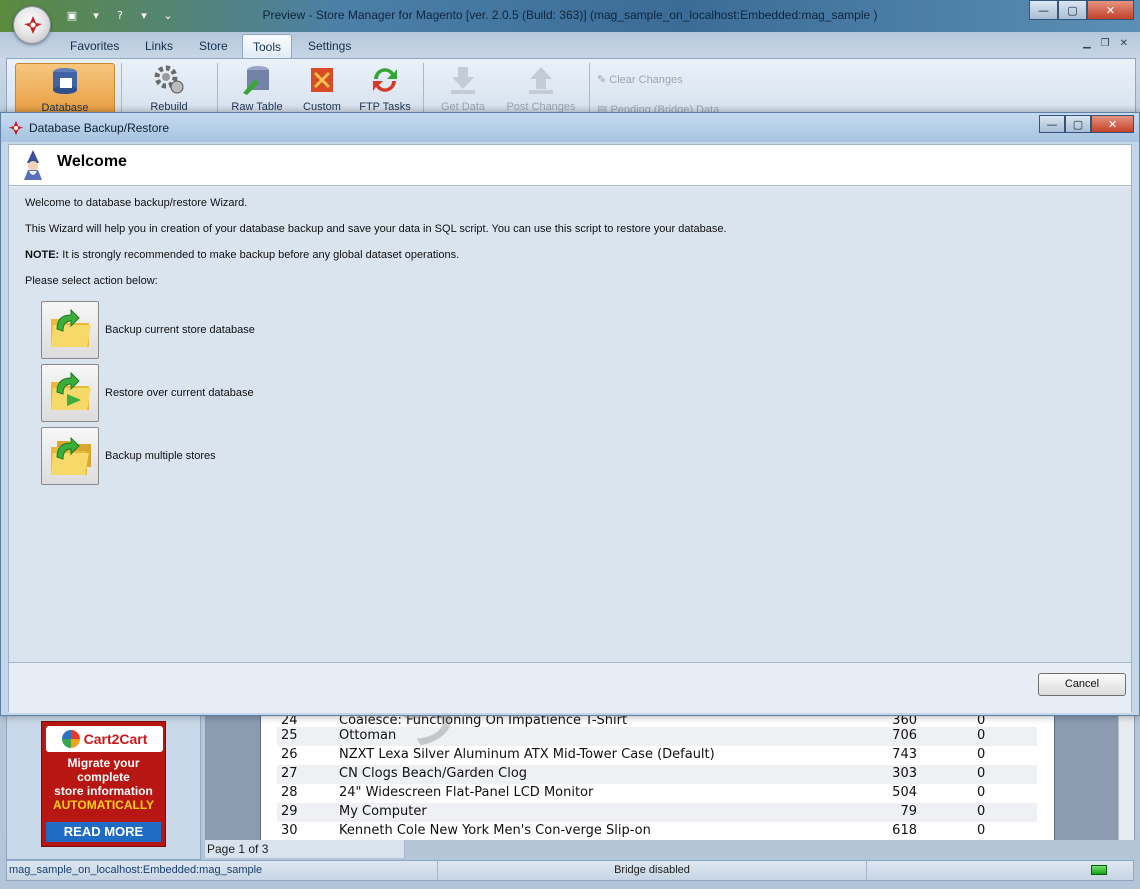 The height and width of the screenshot is (889, 1140). What do you see at coordinates (1126, 776) in the screenshot?
I see `grid-scrollbar` at bounding box center [1126, 776].